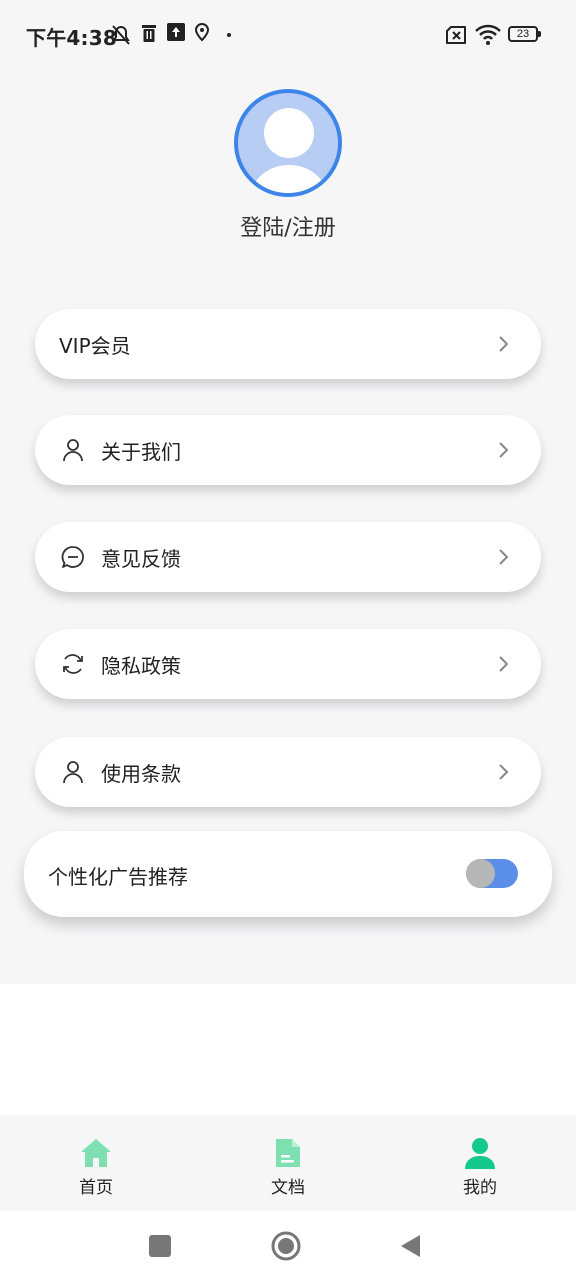  I want to click on home-icon, so click(96, 1153).